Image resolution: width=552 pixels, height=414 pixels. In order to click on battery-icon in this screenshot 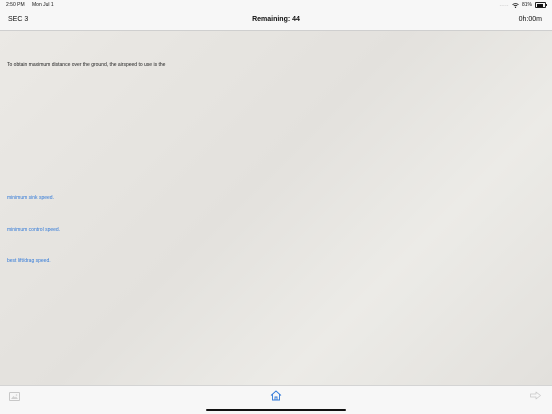, I will do `click(541, 5)`.